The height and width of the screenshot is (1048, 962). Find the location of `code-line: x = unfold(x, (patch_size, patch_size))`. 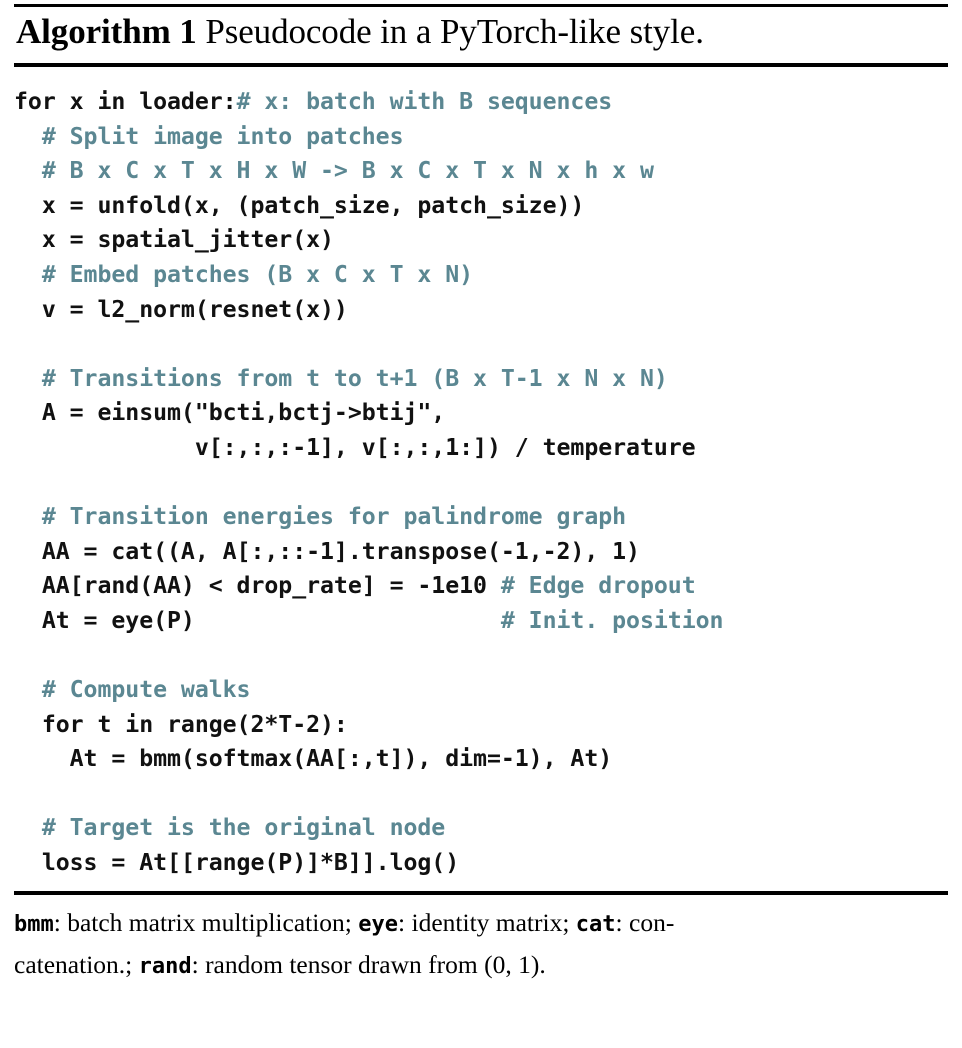

code-line: x = unfold(x, (patch_size, patch_size)) is located at coordinates (488, 206).